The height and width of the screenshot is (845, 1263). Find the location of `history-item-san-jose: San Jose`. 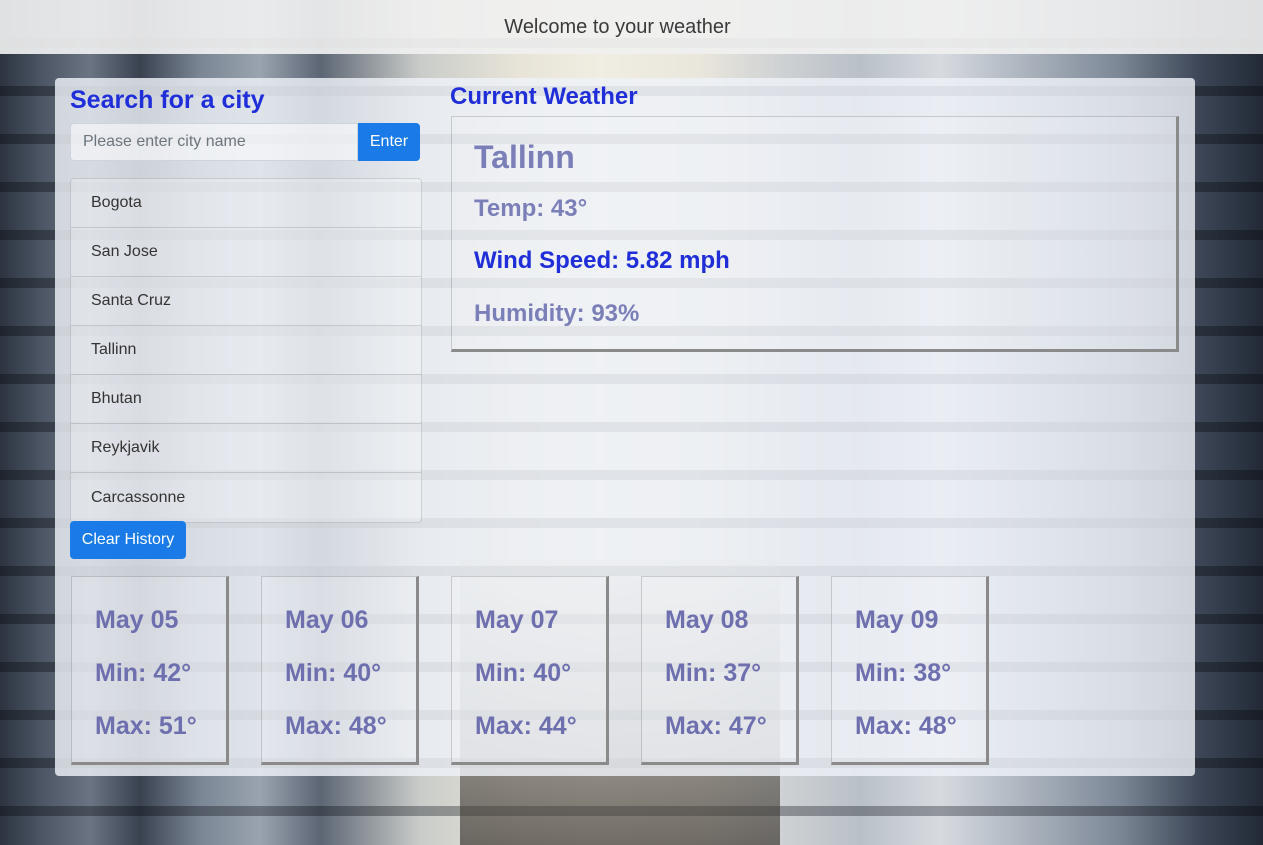

history-item-san-jose: San Jose is located at coordinates (246, 252).